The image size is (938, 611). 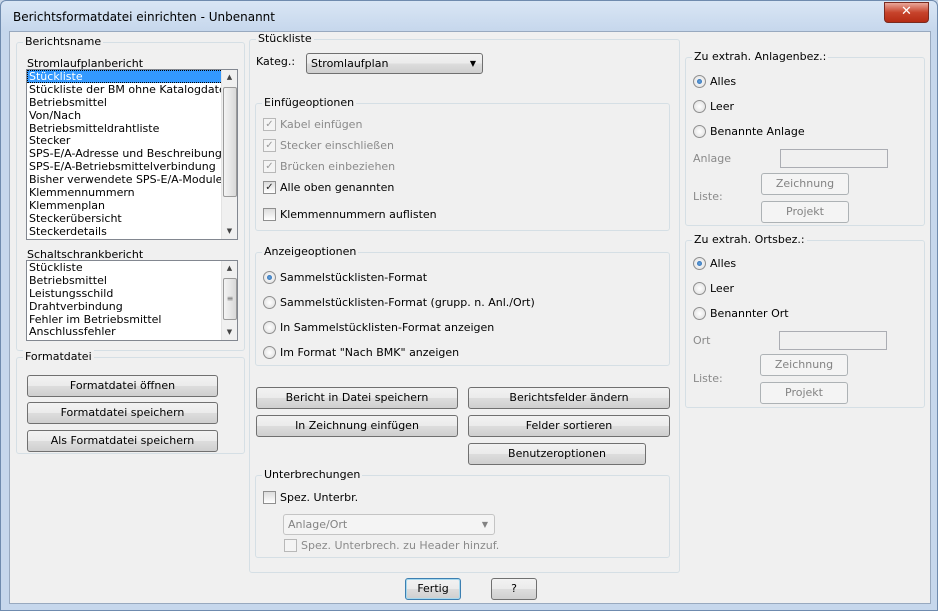 What do you see at coordinates (122, 413) in the screenshot?
I see `formatdatei-speichern-button: Formatdatei speichern` at bounding box center [122, 413].